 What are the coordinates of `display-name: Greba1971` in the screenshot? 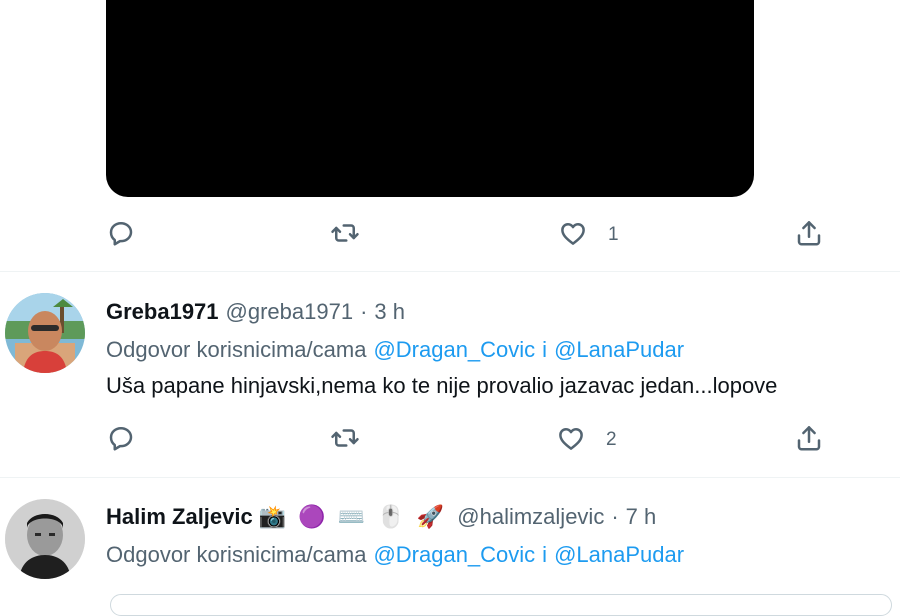 It's located at (162, 312).